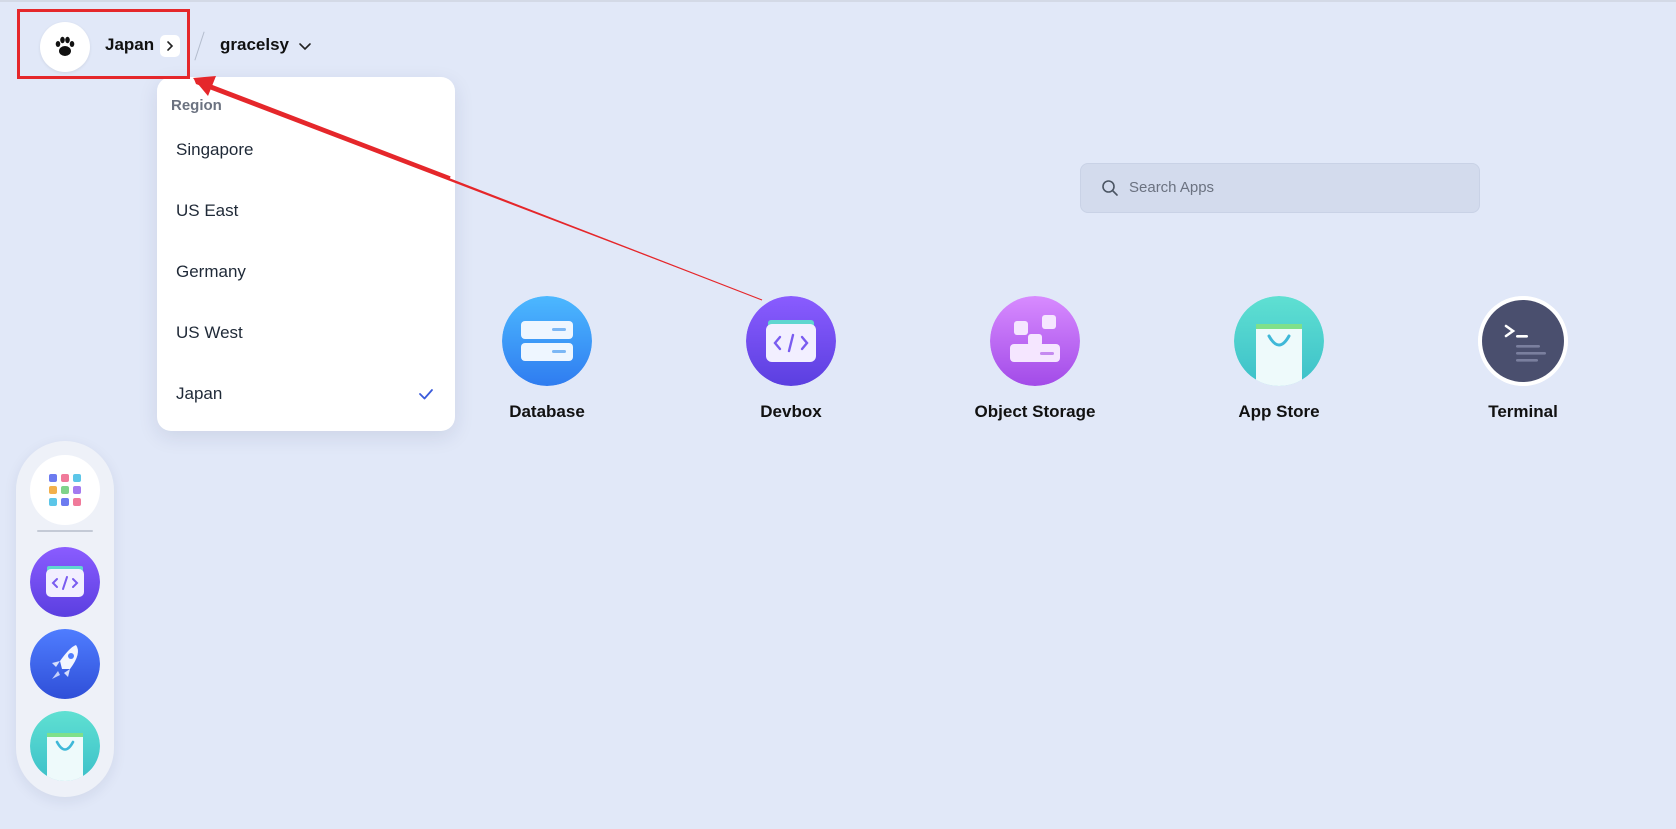  I want to click on region-option-label: Japan, so click(199, 393).